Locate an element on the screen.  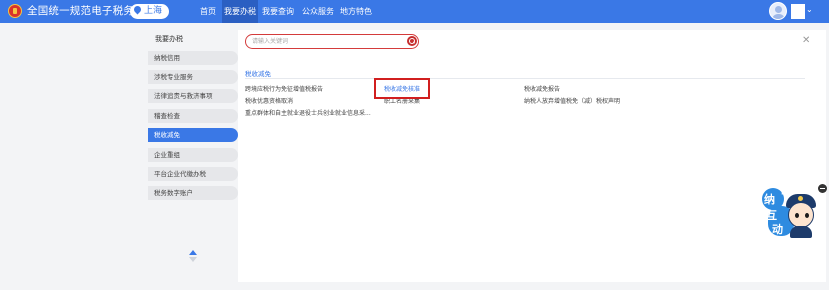
sidebar-item-tax-credit: 纳税信用 is located at coordinates (193, 58).